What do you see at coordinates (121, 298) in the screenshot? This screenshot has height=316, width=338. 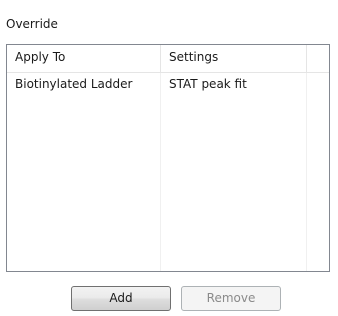 I see `add-button: Add` at bounding box center [121, 298].